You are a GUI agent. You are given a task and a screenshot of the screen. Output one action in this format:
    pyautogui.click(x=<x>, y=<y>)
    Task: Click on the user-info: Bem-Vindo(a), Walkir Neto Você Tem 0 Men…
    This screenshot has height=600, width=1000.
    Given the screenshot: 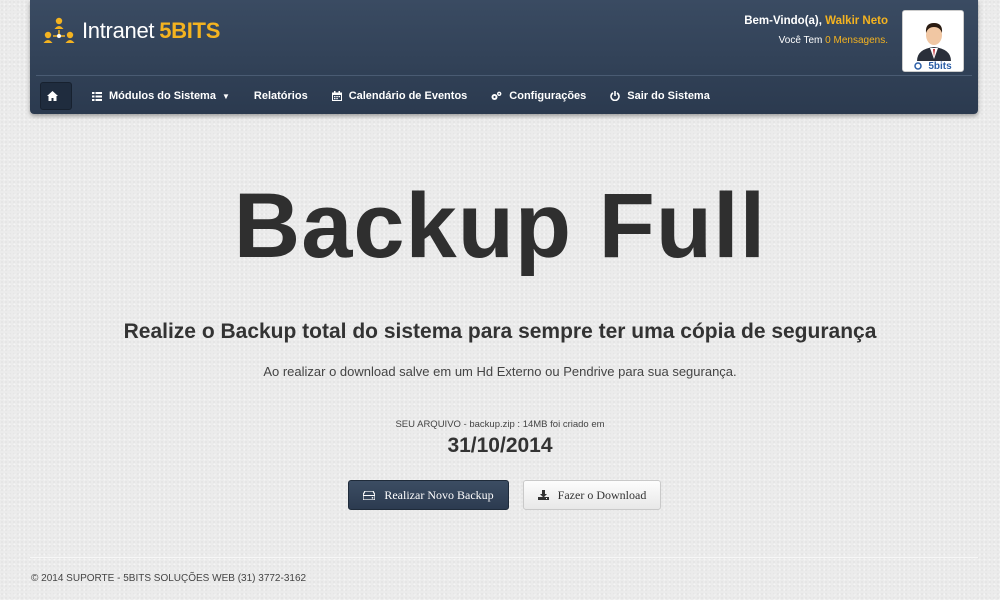 What is the action you would take?
    pyautogui.click(x=816, y=31)
    